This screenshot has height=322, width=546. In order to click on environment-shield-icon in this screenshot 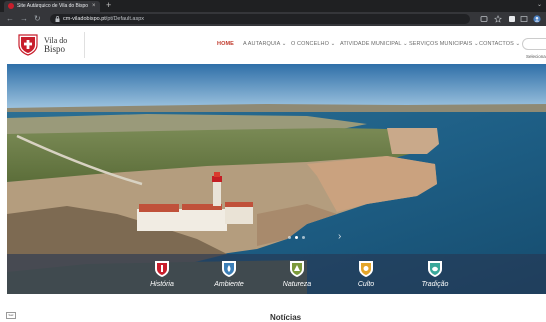, I will do `click(229, 269)`.